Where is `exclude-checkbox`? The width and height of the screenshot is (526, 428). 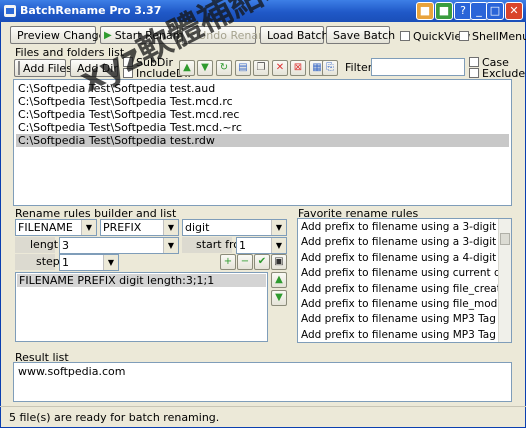 exclude-checkbox is located at coordinates (474, 73).